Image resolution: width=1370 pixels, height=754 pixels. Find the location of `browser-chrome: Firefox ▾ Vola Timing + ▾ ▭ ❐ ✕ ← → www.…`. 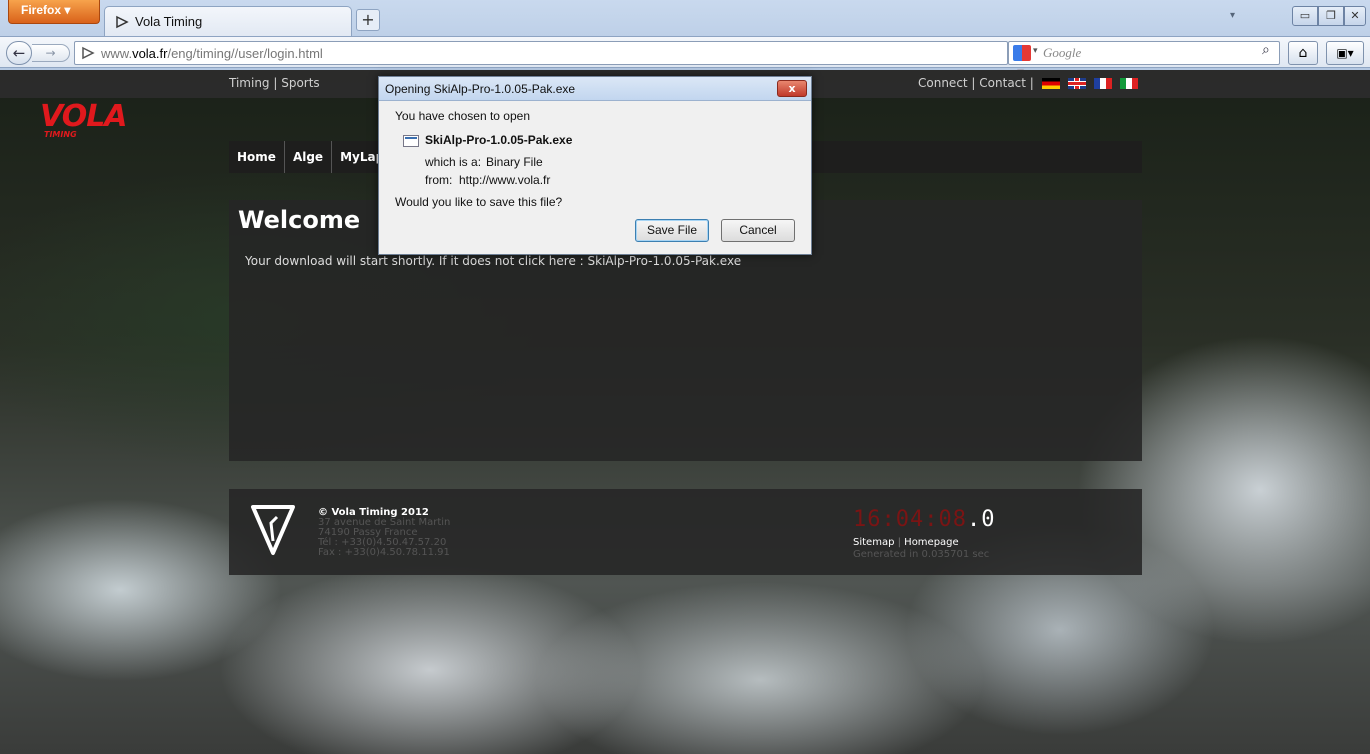

browser-chrome: Firefox ▾ Vola Timing + ▾ ▭ ❐ ✕ ← → www.… is located at coordinates (685, 39).